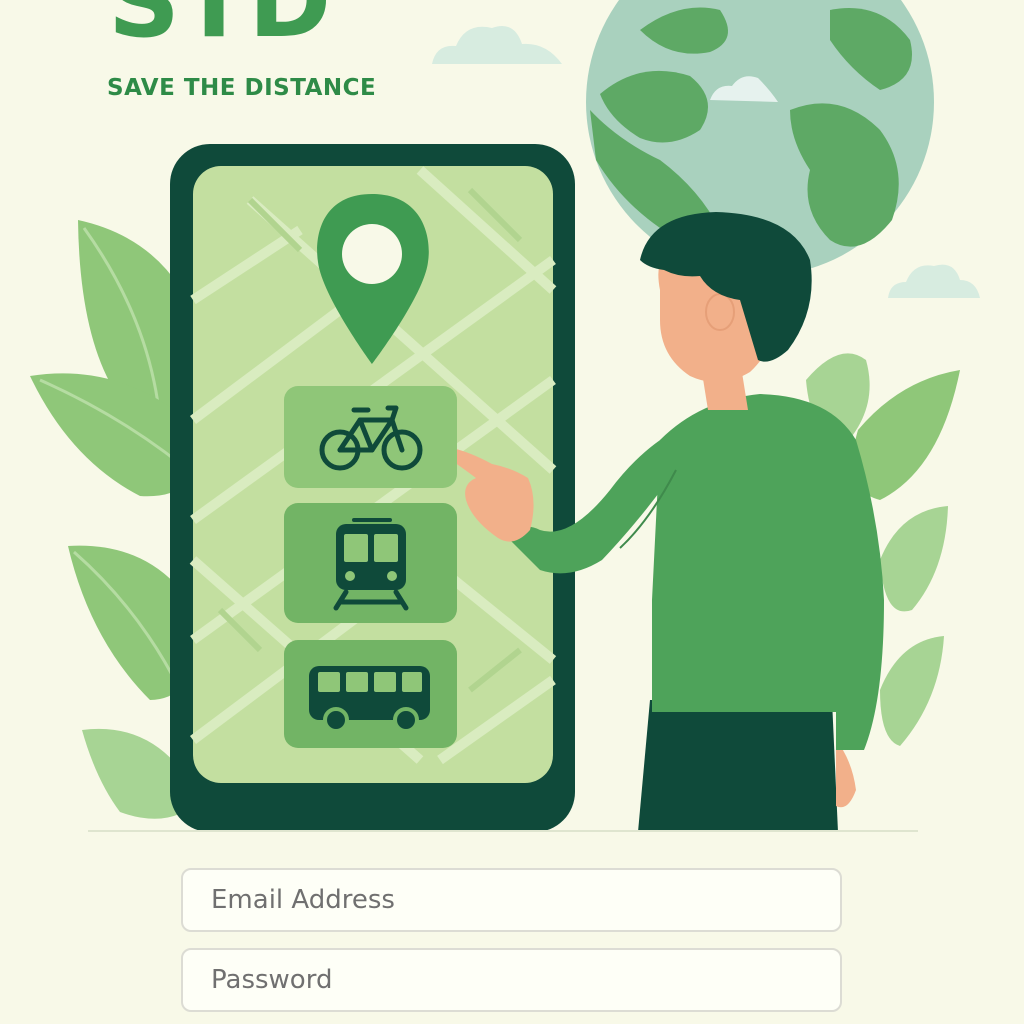  I want to click on transport-option-bus-button, so click(370, 694).